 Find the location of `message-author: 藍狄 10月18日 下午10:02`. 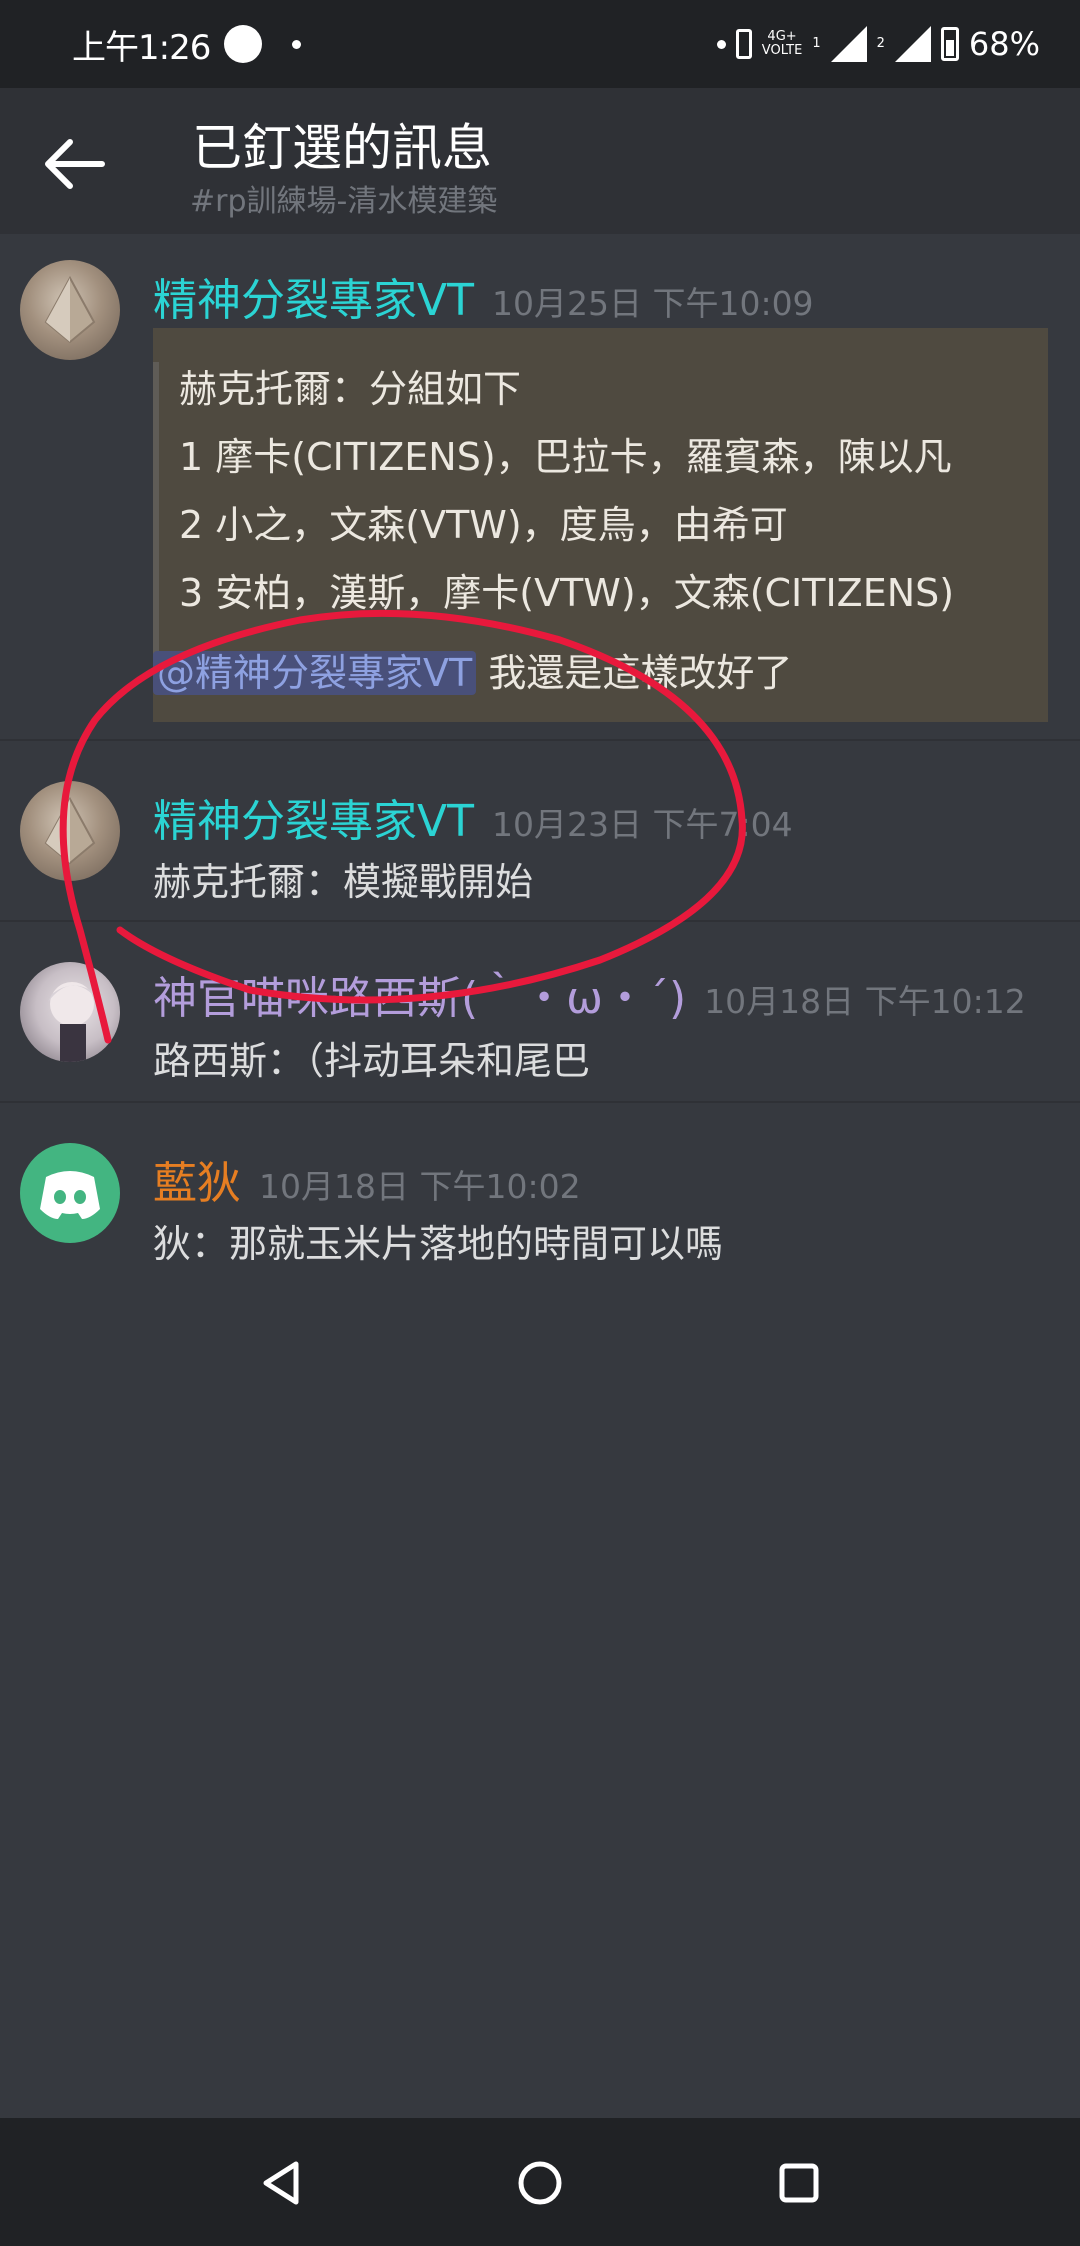

message-author: 藍狄 10月18日 下午10:02 is located at coordinates (367, 1179).